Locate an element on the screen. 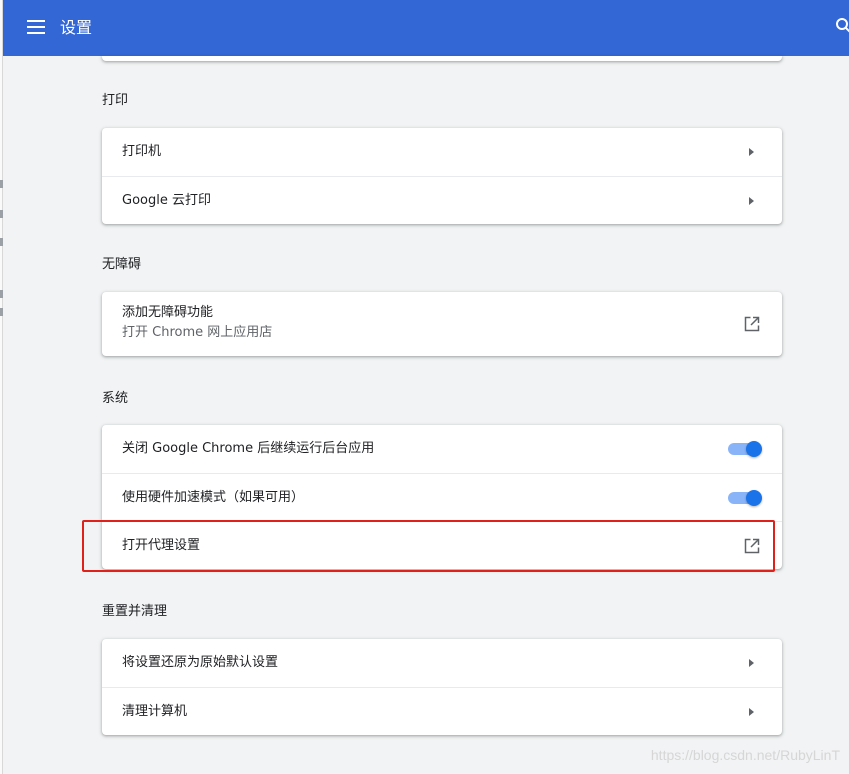 The image size is (849, 774). previous-section-card is located at coordinates (442, 58).